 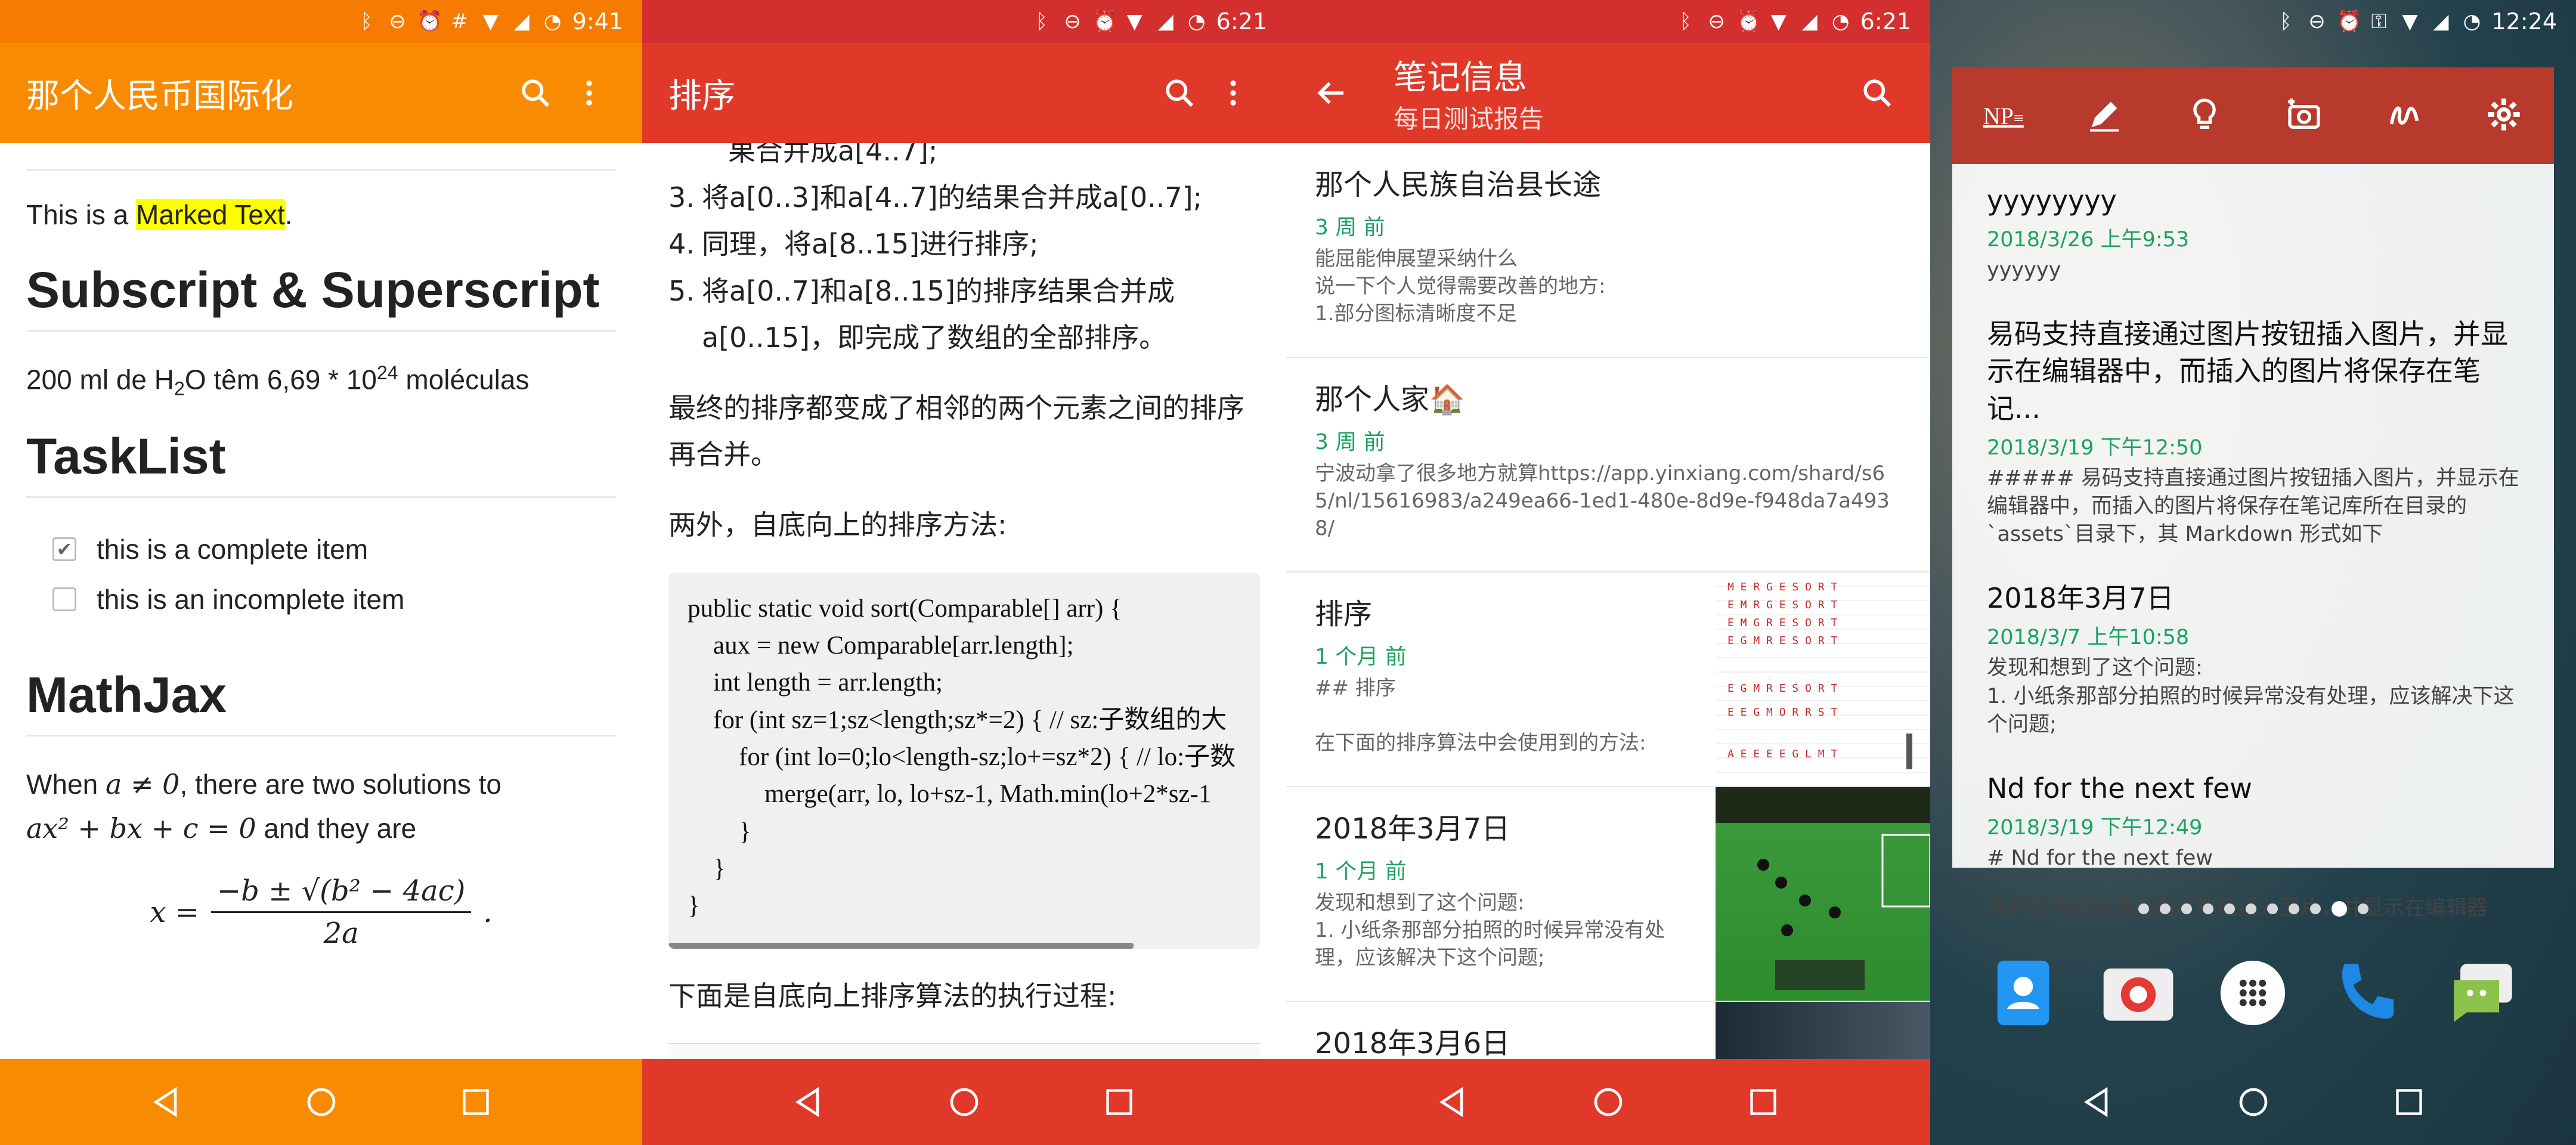 I want to click on phone-icon, so click(x=2368, y=991).